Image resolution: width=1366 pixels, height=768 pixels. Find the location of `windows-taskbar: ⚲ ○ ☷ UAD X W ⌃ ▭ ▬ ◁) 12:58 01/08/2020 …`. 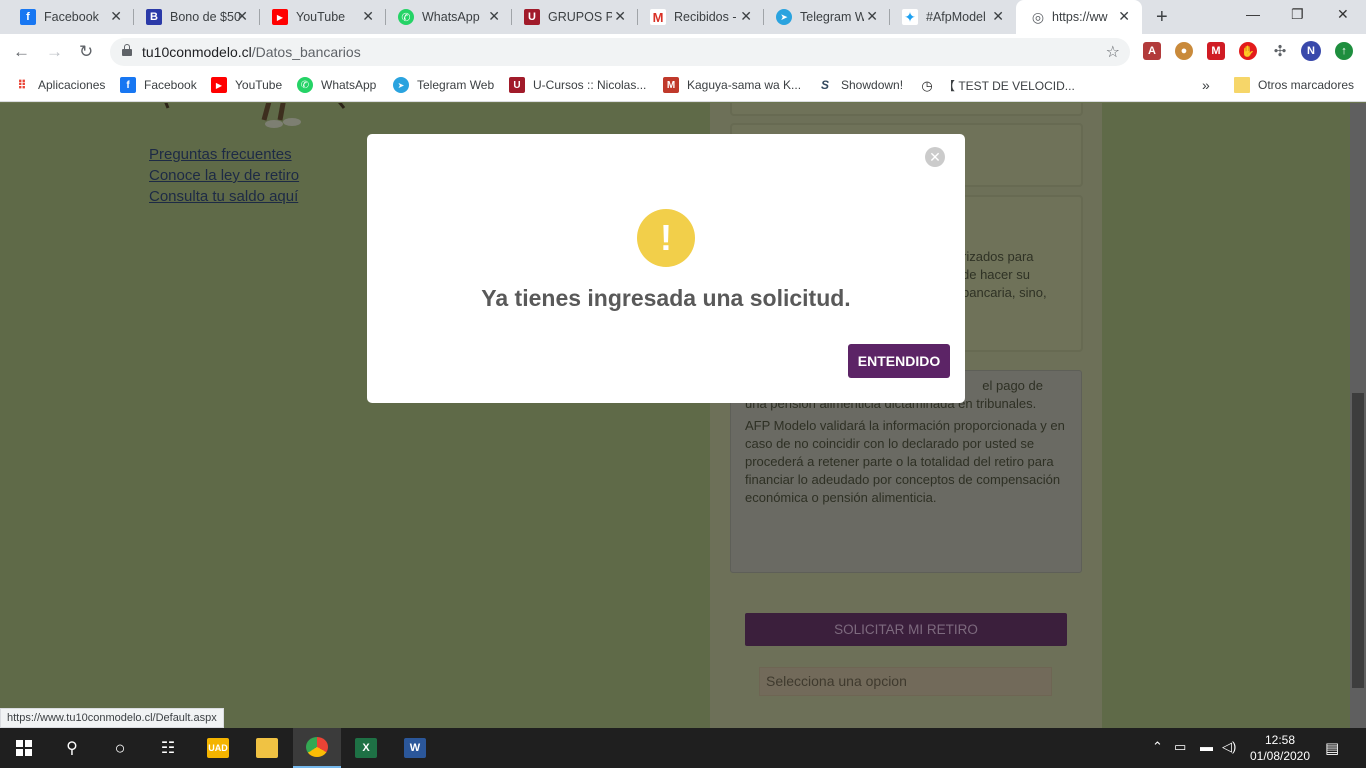

windows-taskbar: ⚲ ○ ☷ UAD X W ⌃ ▭ ▬ ◁) 12:58 01/08/2020 … is located at coordinates (683, 748).